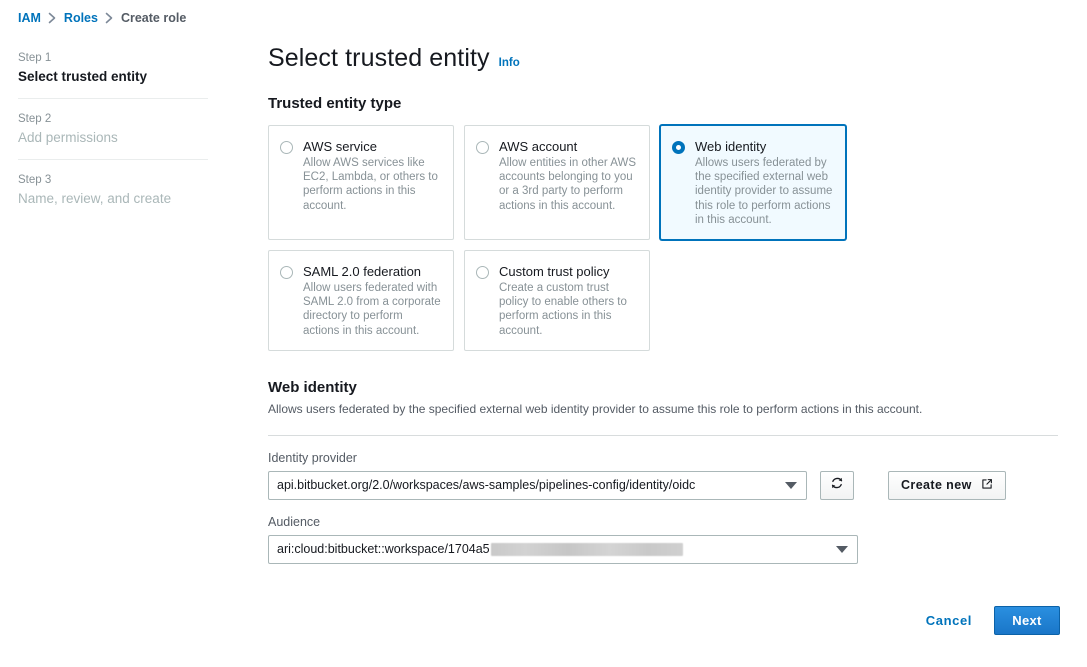 This screenshot has width=1087, height=667. What do you see at coordinates (383, 549) in the screenshot?
I see `audience-value: ari:cloud:bitbucket::workspace/1704a5` at bounding box center [383, 549].